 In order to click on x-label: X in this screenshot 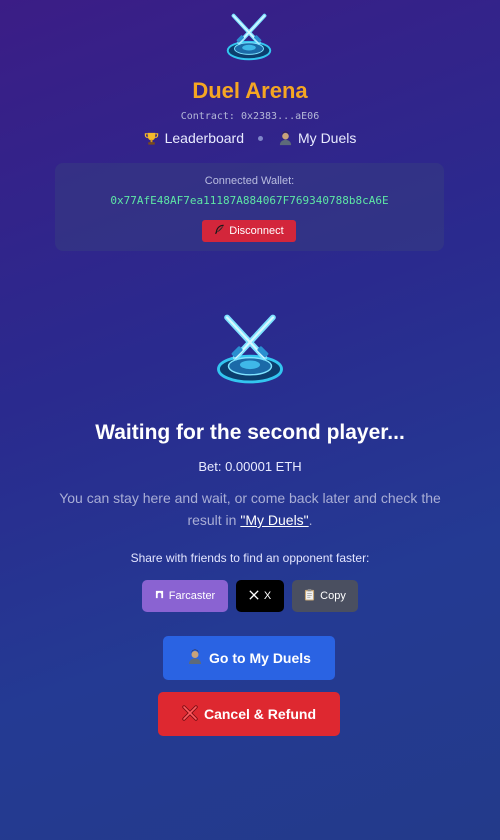, I will do `click(267, 596)`.